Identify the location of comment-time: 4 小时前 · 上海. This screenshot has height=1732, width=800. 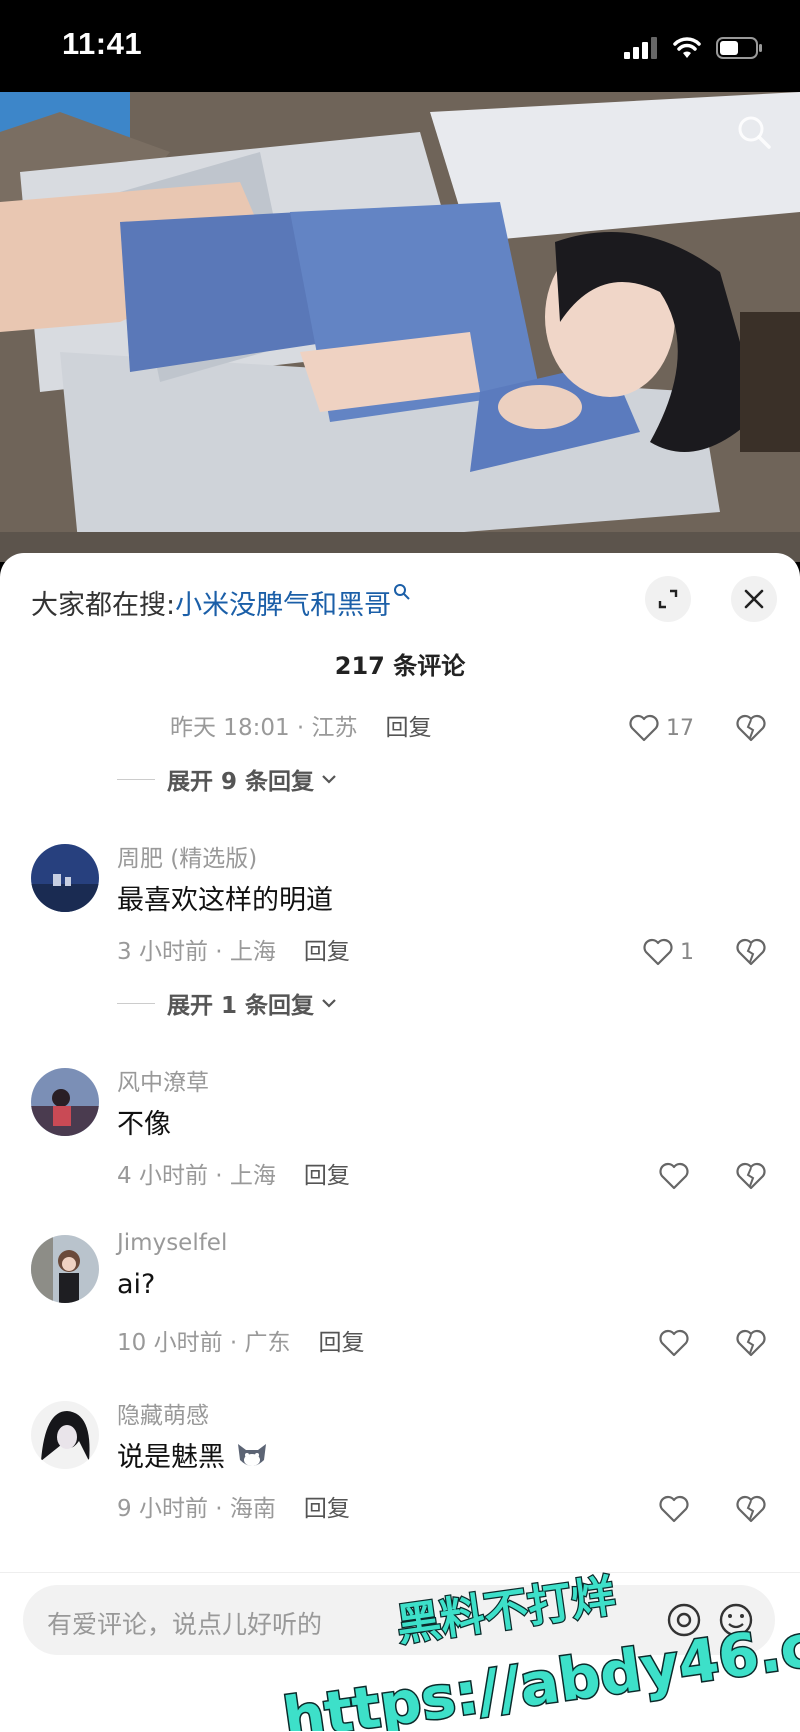
(196, 1176).